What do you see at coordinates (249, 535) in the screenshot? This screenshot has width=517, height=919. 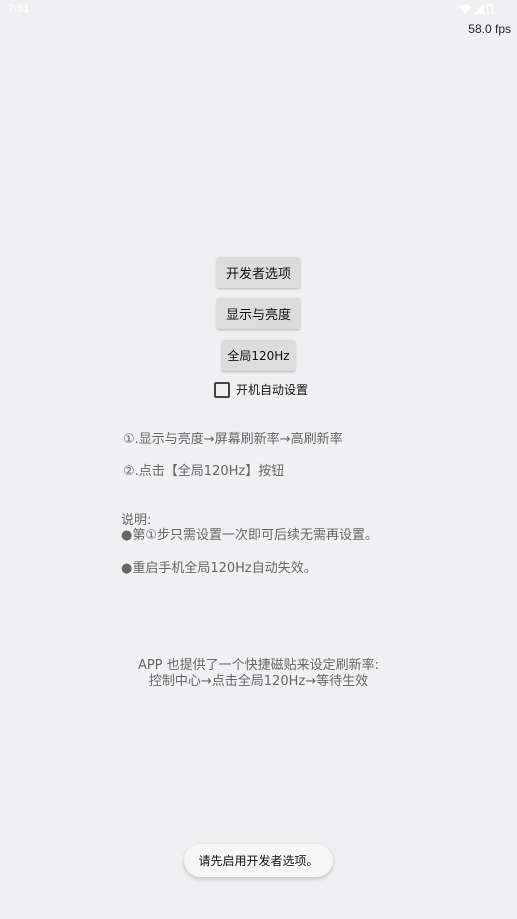 I see `note-item-1: ●第①步只需设置一次即可后续无需再设置。` at bounding box center [249, 535].